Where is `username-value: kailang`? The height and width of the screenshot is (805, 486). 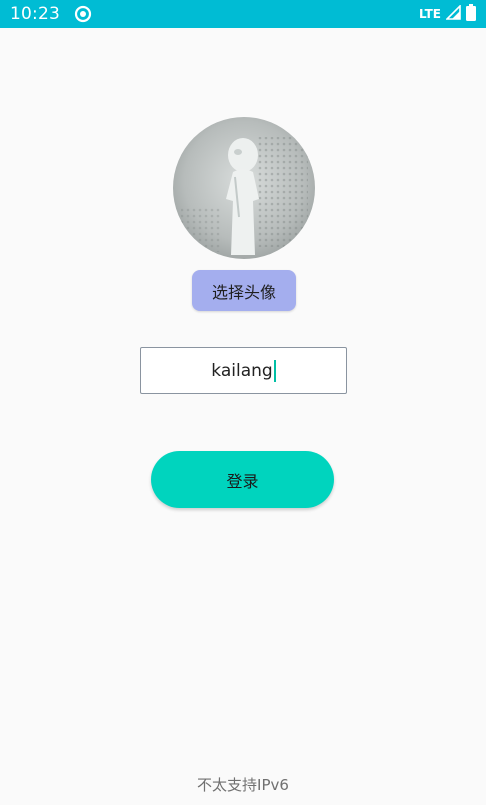 username-value: kailang is located at coordinates (242, 370).